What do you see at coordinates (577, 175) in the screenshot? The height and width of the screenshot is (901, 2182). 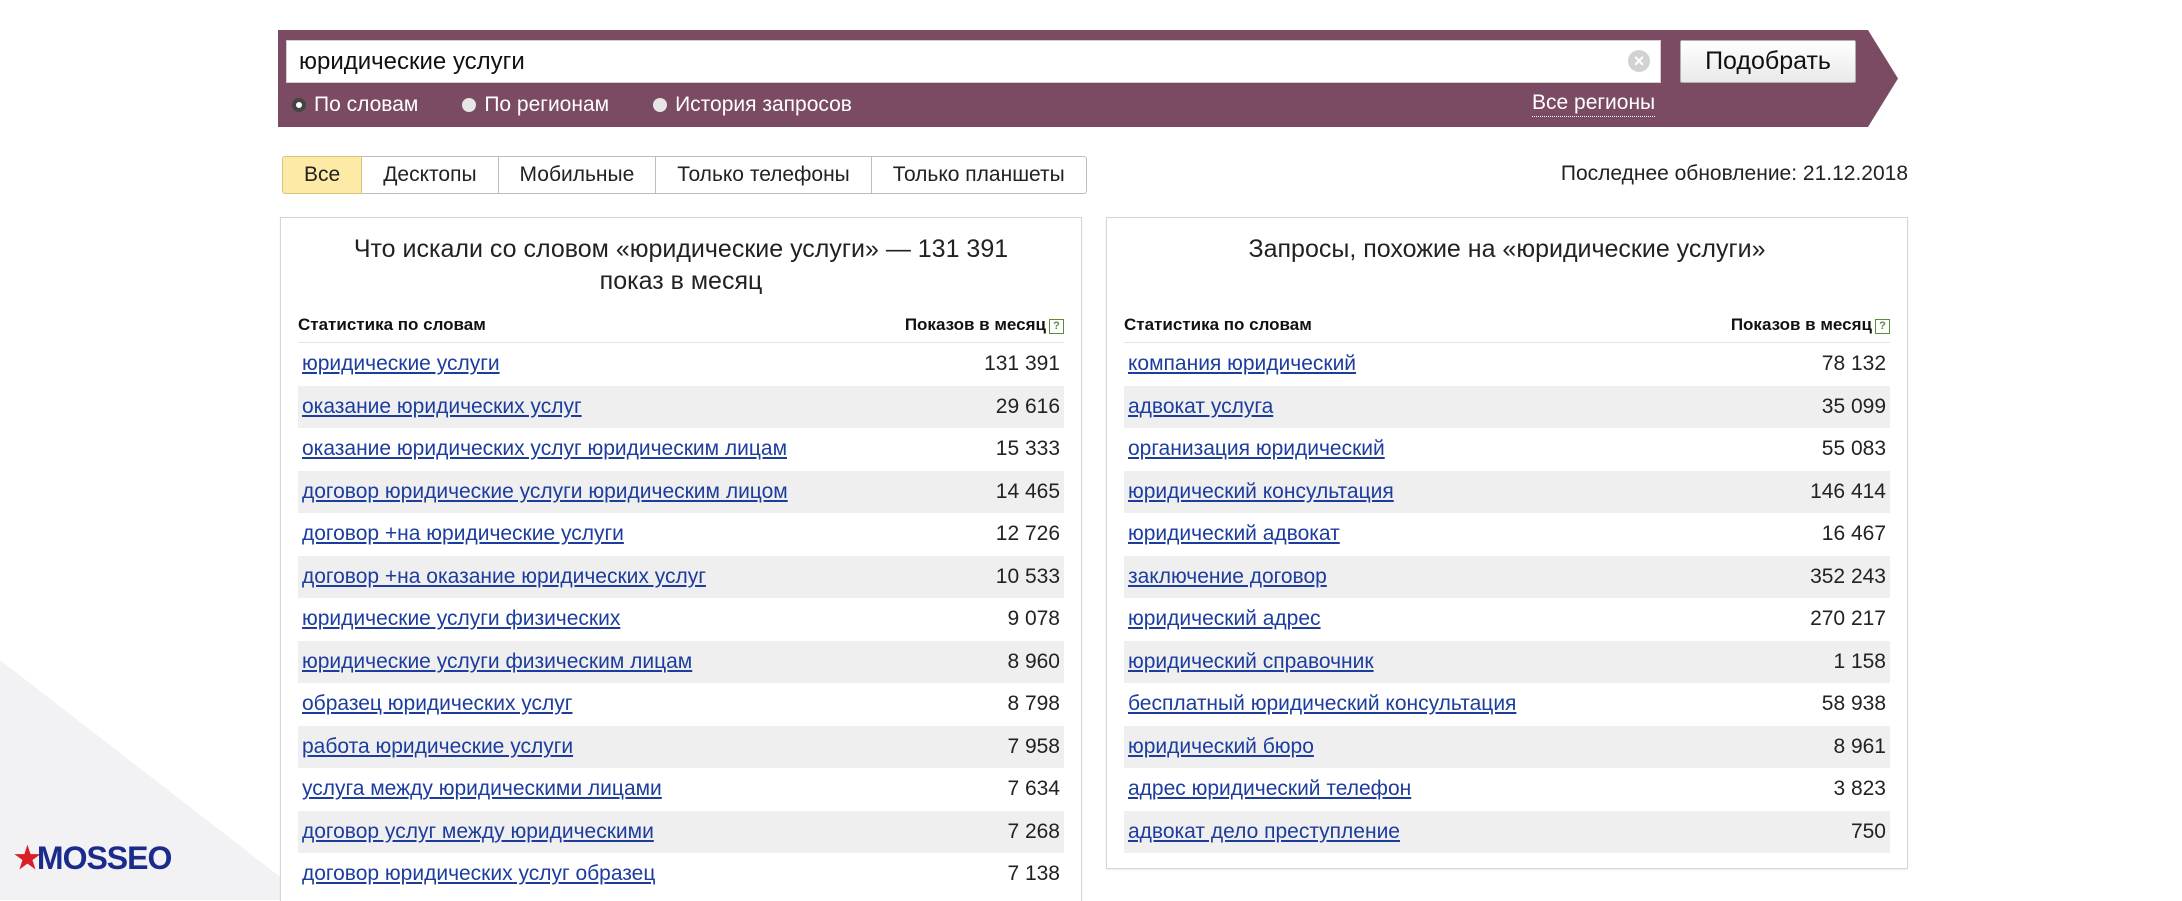 I see `tab-mobile: Мобильные` at bounding box center [577, 175].